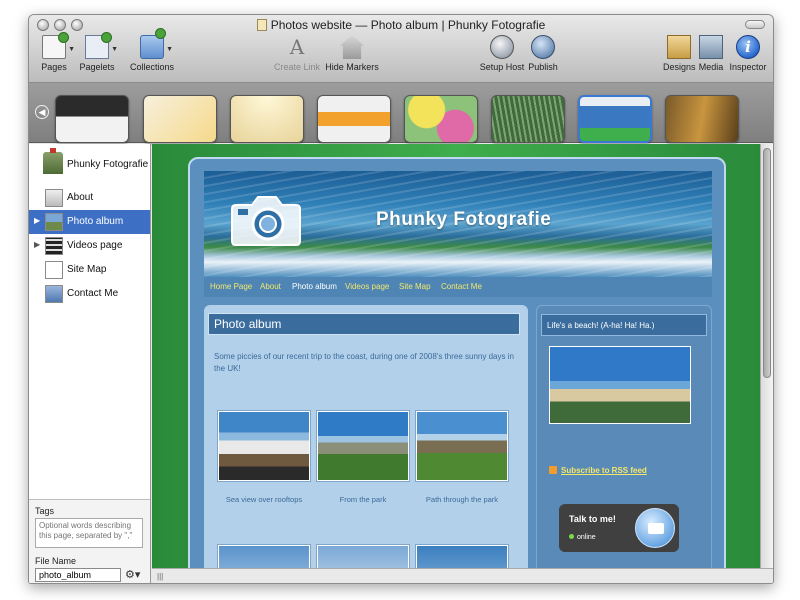 Image resolution: width=800 pixels, height=600 pixels. I want to click on pagelets-icon: ▼, so click(101, 45).